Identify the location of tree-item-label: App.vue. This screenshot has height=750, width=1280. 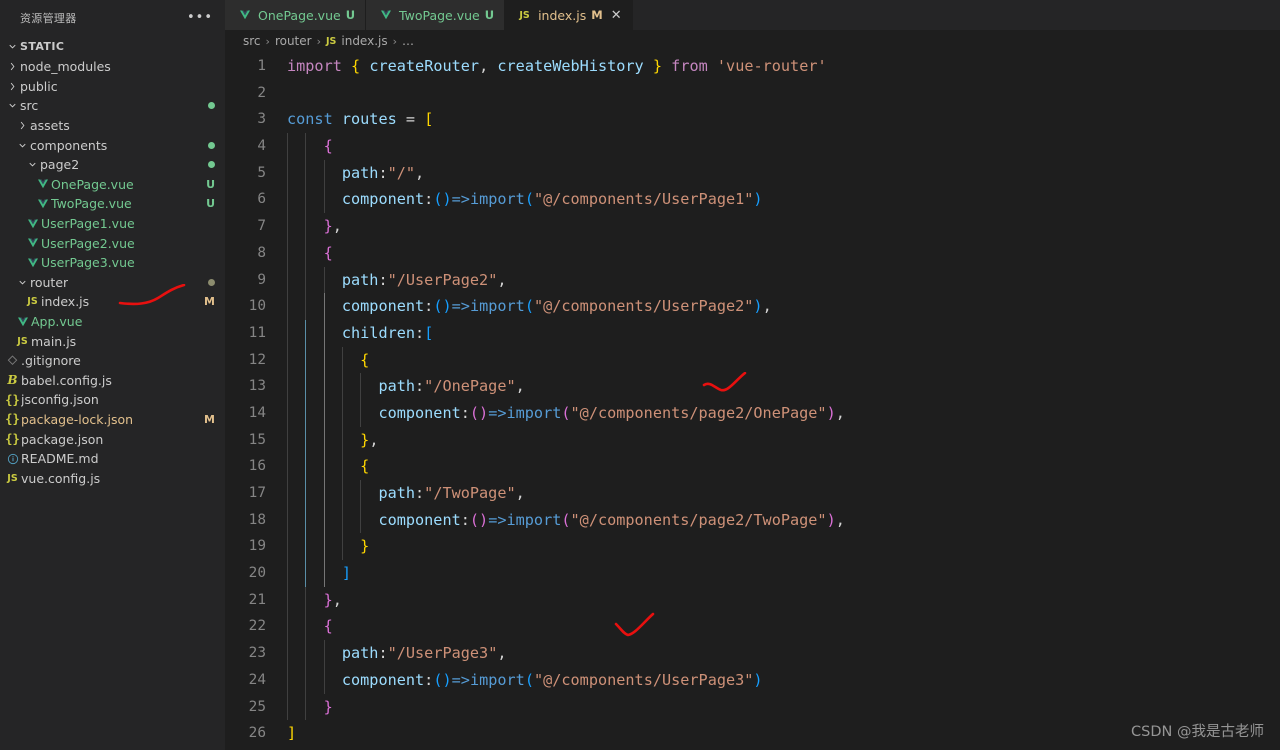
(57, 322).